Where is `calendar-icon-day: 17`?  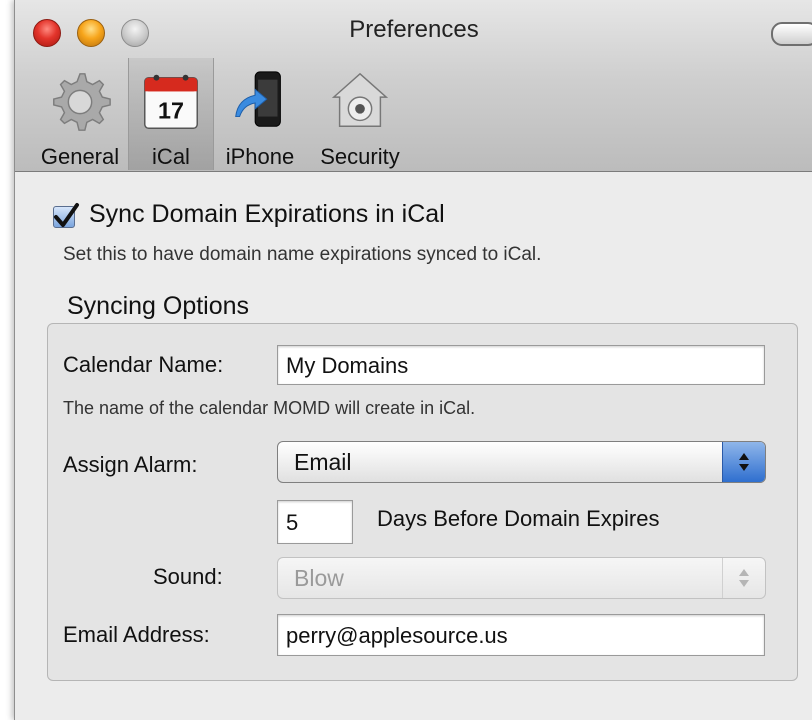 calendar-icon-day: 17 is located at coordinates (171, 111).